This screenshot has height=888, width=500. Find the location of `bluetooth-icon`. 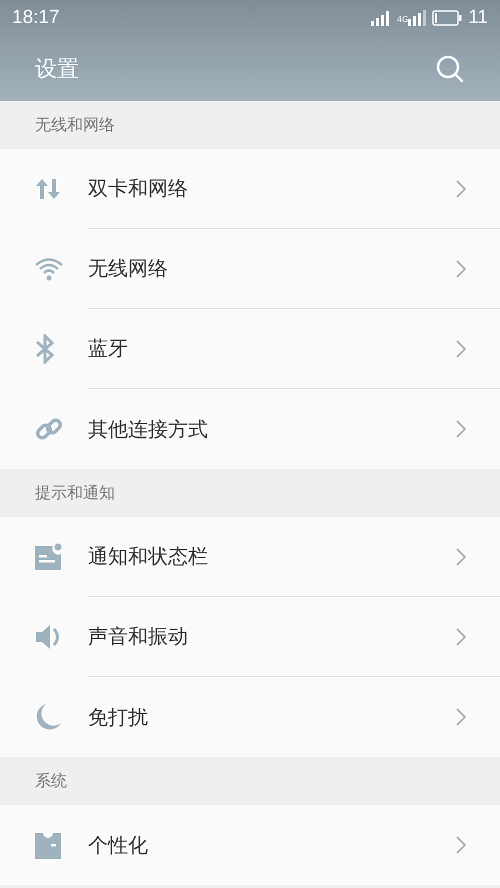

bluetooth-icon is located at coordinates (45, 349).